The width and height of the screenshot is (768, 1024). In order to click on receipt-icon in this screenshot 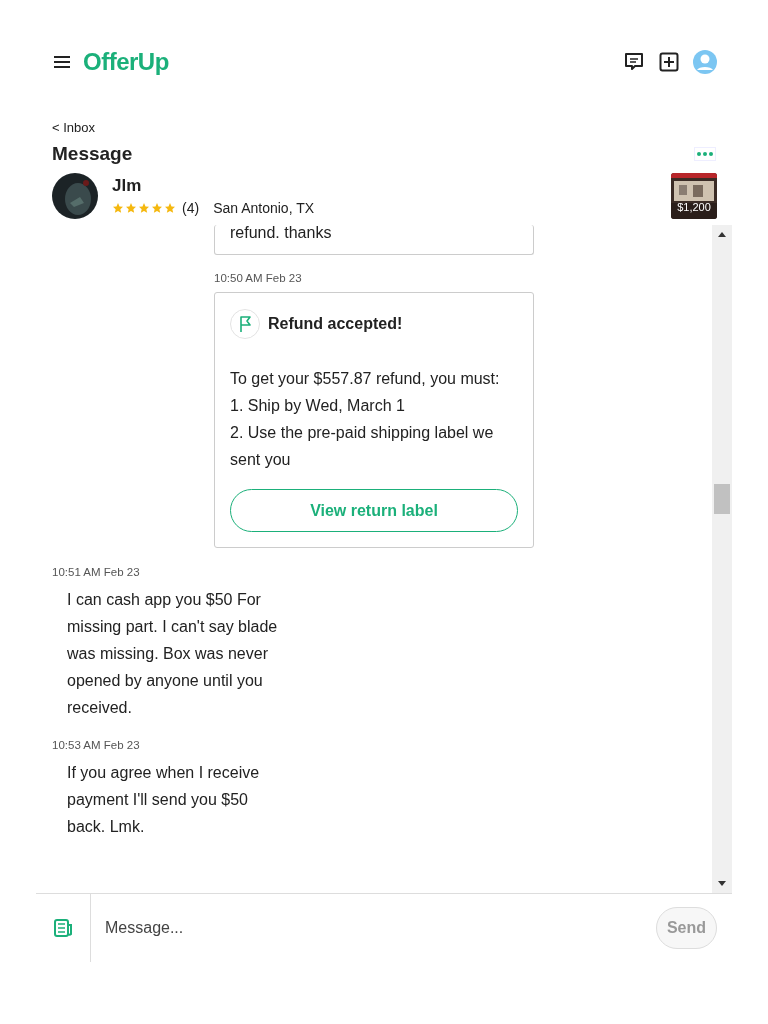, I will do `click(63, 928)`.